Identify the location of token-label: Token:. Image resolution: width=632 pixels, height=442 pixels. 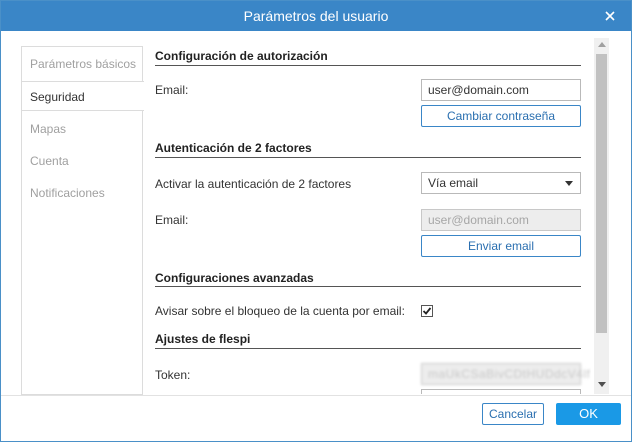
(173, 375).